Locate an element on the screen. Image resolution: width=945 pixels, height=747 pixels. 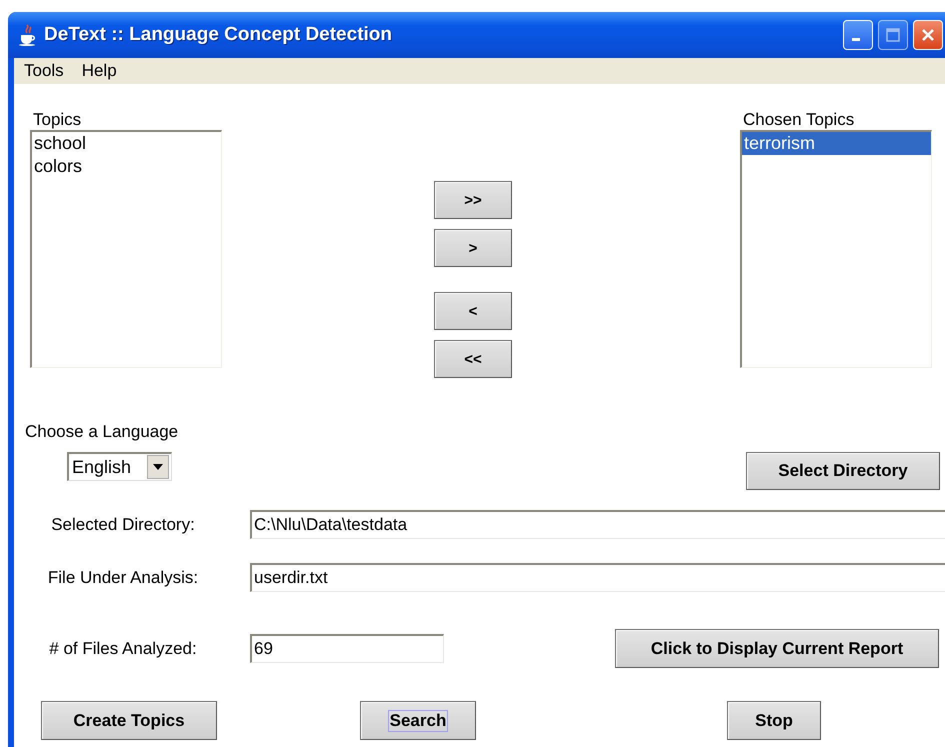
maximize-button is located at coordinates (893, 35).